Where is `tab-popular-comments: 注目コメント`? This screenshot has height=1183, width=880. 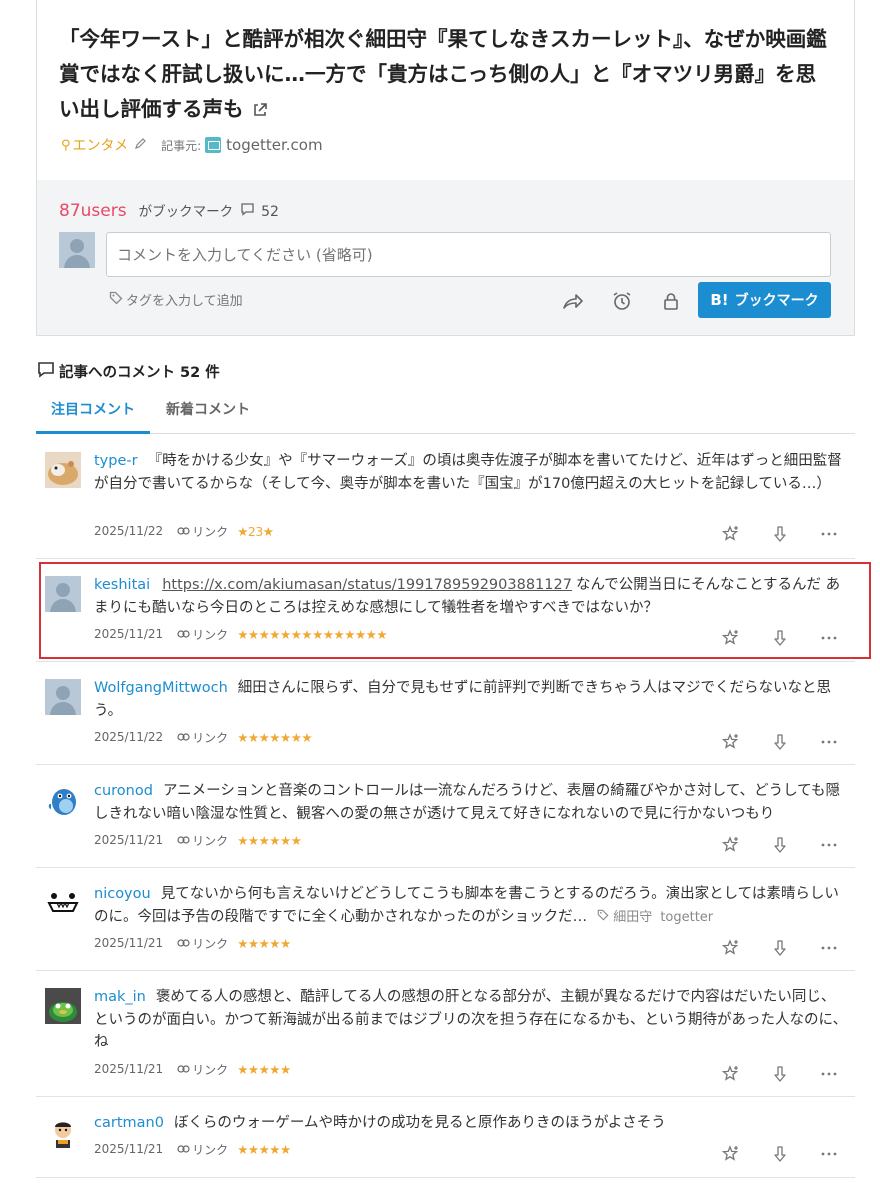 tab-popular-comments: 注目コメント is located at coordinates (93, 414).